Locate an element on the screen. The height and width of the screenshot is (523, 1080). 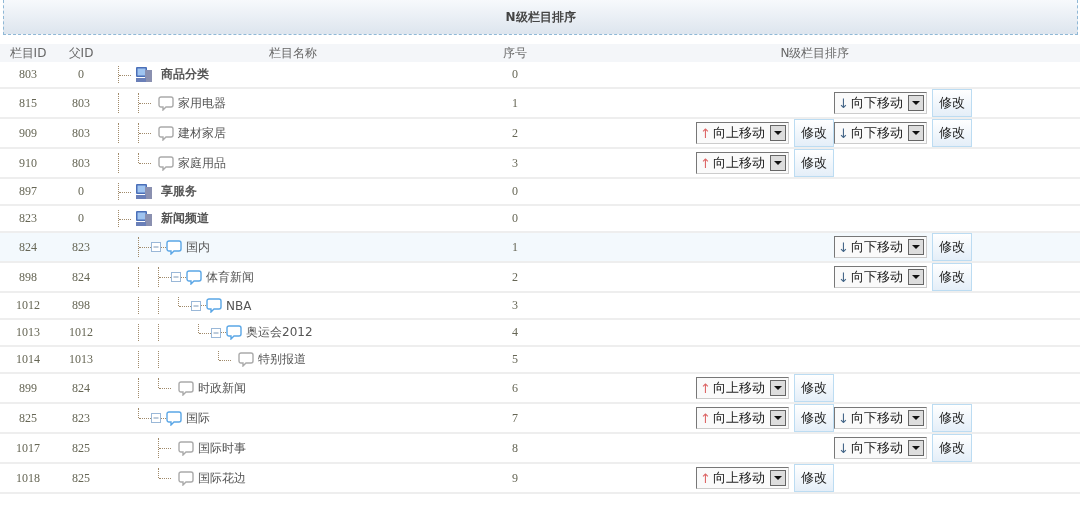
table-cell: 899 is located at coordinates (28, 389).